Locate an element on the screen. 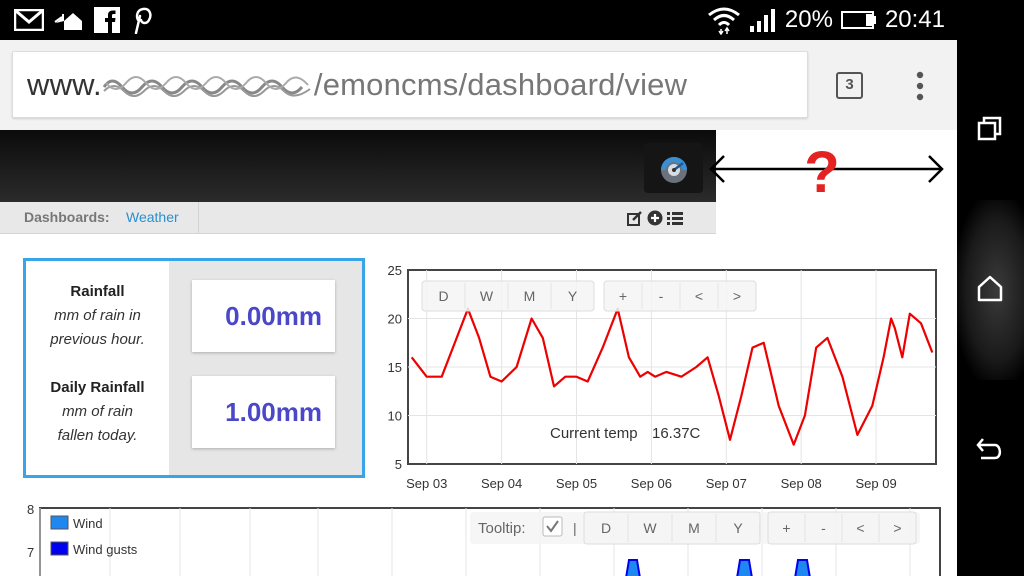  x-tick-label: Sep 04 is located at coordinates (501, 483).